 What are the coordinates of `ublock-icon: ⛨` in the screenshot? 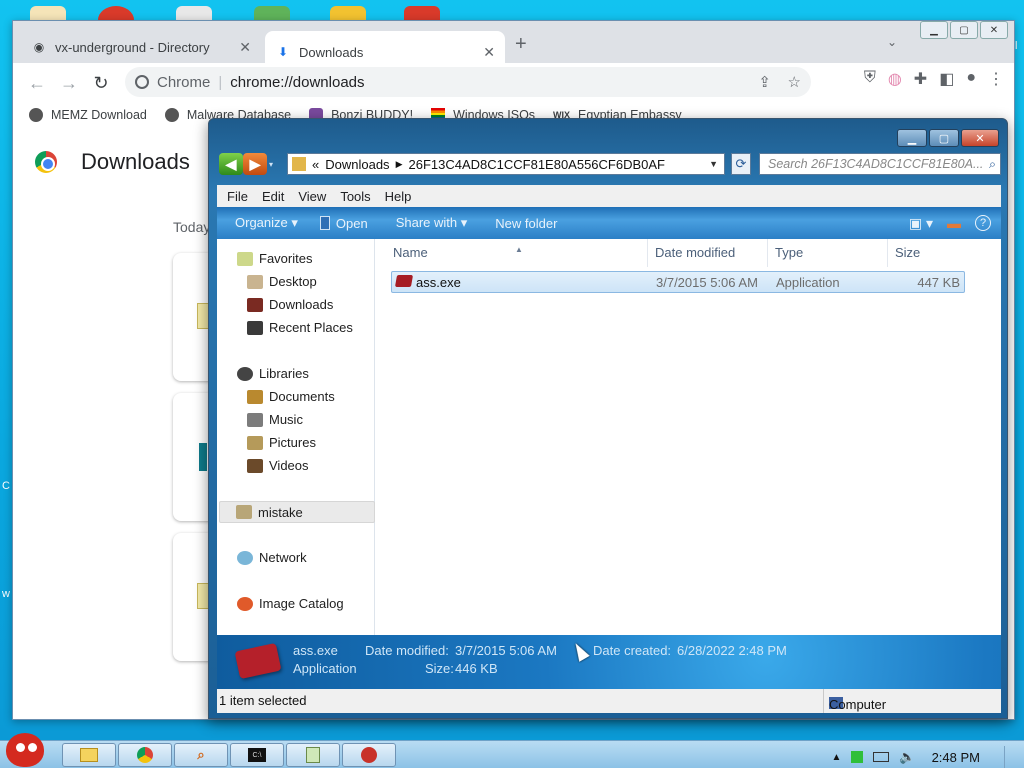 It's located at (870, 79).